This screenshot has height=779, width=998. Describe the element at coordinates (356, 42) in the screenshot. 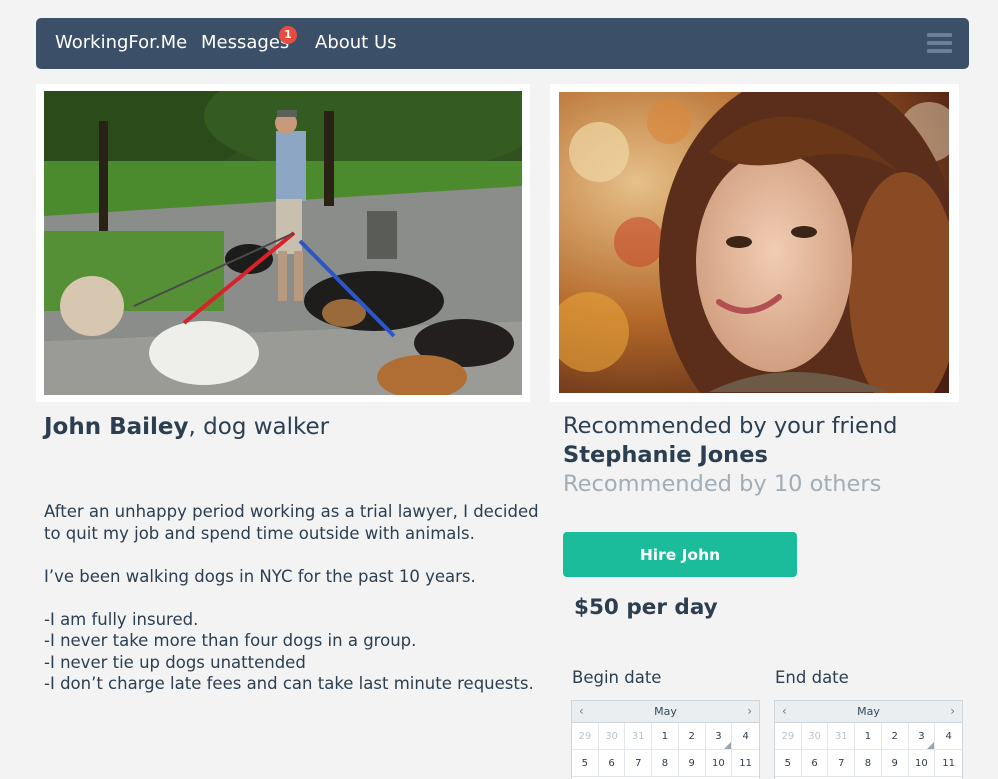

I see `nav-about-link: About Us` at that location.